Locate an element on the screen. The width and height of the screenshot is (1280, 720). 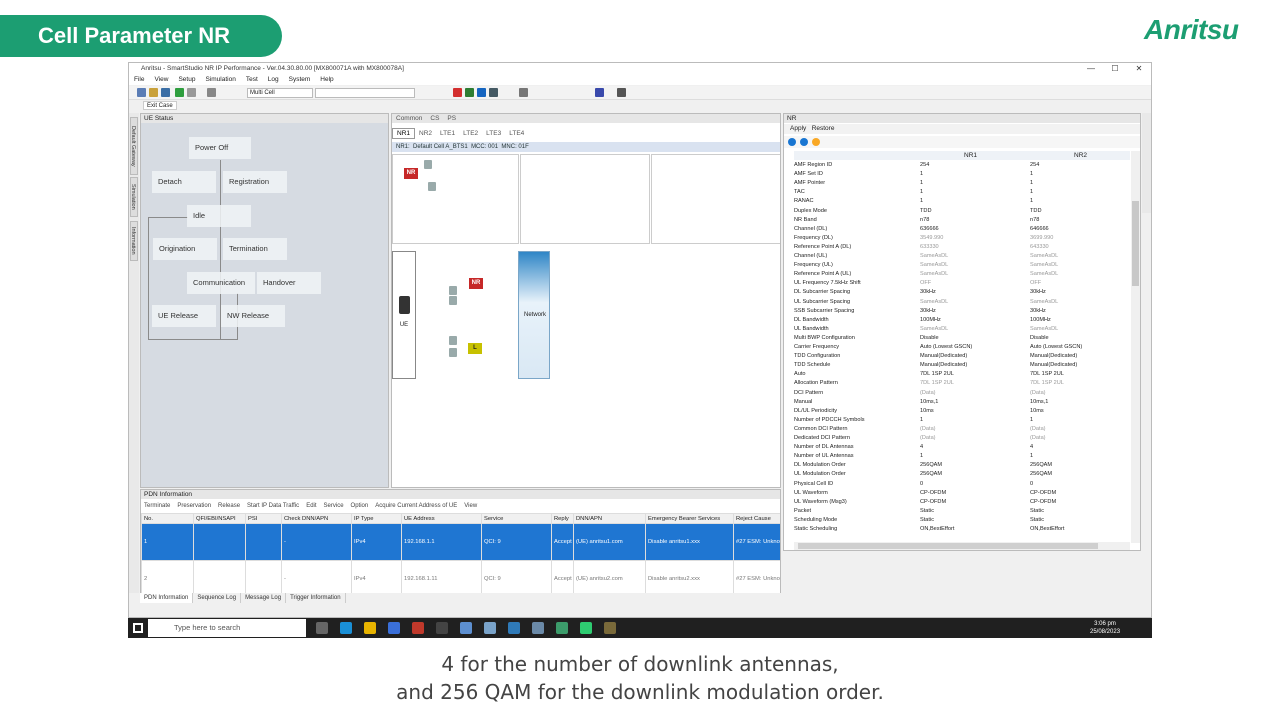
service-button: Service is located at coordinates (334, 506).